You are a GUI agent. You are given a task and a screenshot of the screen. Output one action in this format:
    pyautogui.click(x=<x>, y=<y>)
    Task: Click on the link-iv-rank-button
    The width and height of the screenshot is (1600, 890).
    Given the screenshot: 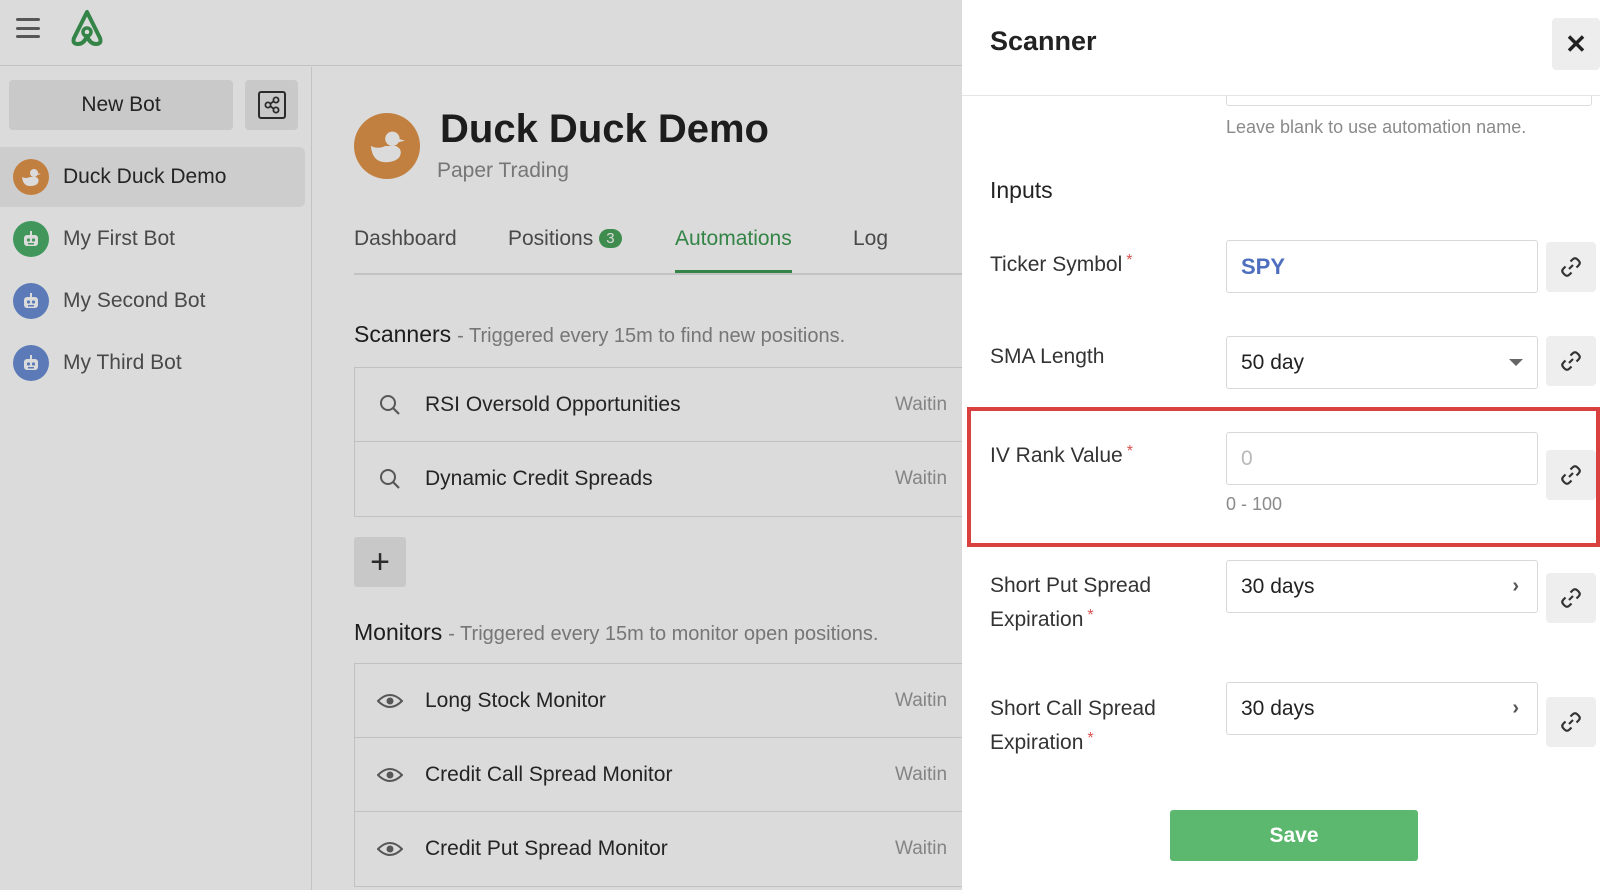 What is the action you would take?
    pyautogui.click(x=1571, y=475)
    